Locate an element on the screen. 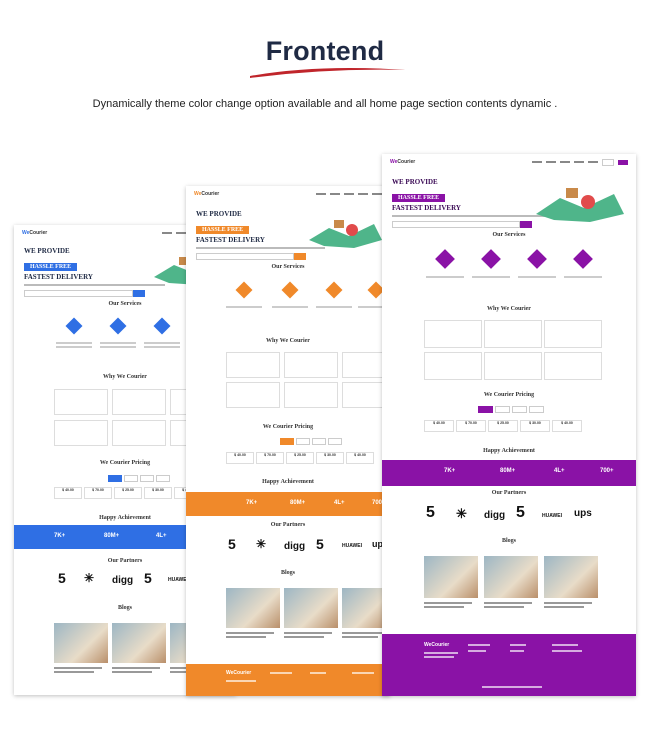 The image size is (650, 750). achievement-band: 7K+ 80M+ 4L+ 700+ is located at coordinates (509, 473).